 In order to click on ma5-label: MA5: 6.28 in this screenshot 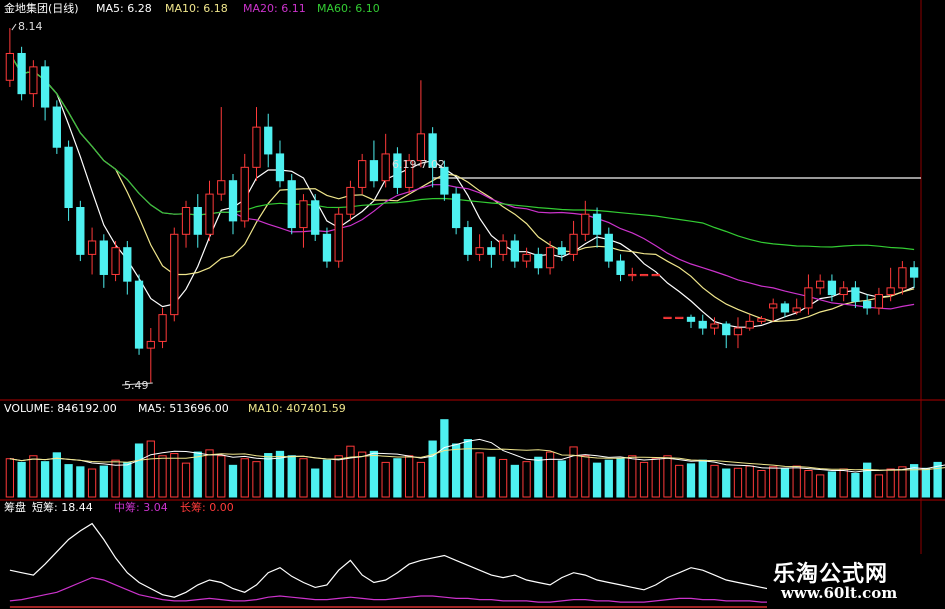, I will do `click(124, 8)`.